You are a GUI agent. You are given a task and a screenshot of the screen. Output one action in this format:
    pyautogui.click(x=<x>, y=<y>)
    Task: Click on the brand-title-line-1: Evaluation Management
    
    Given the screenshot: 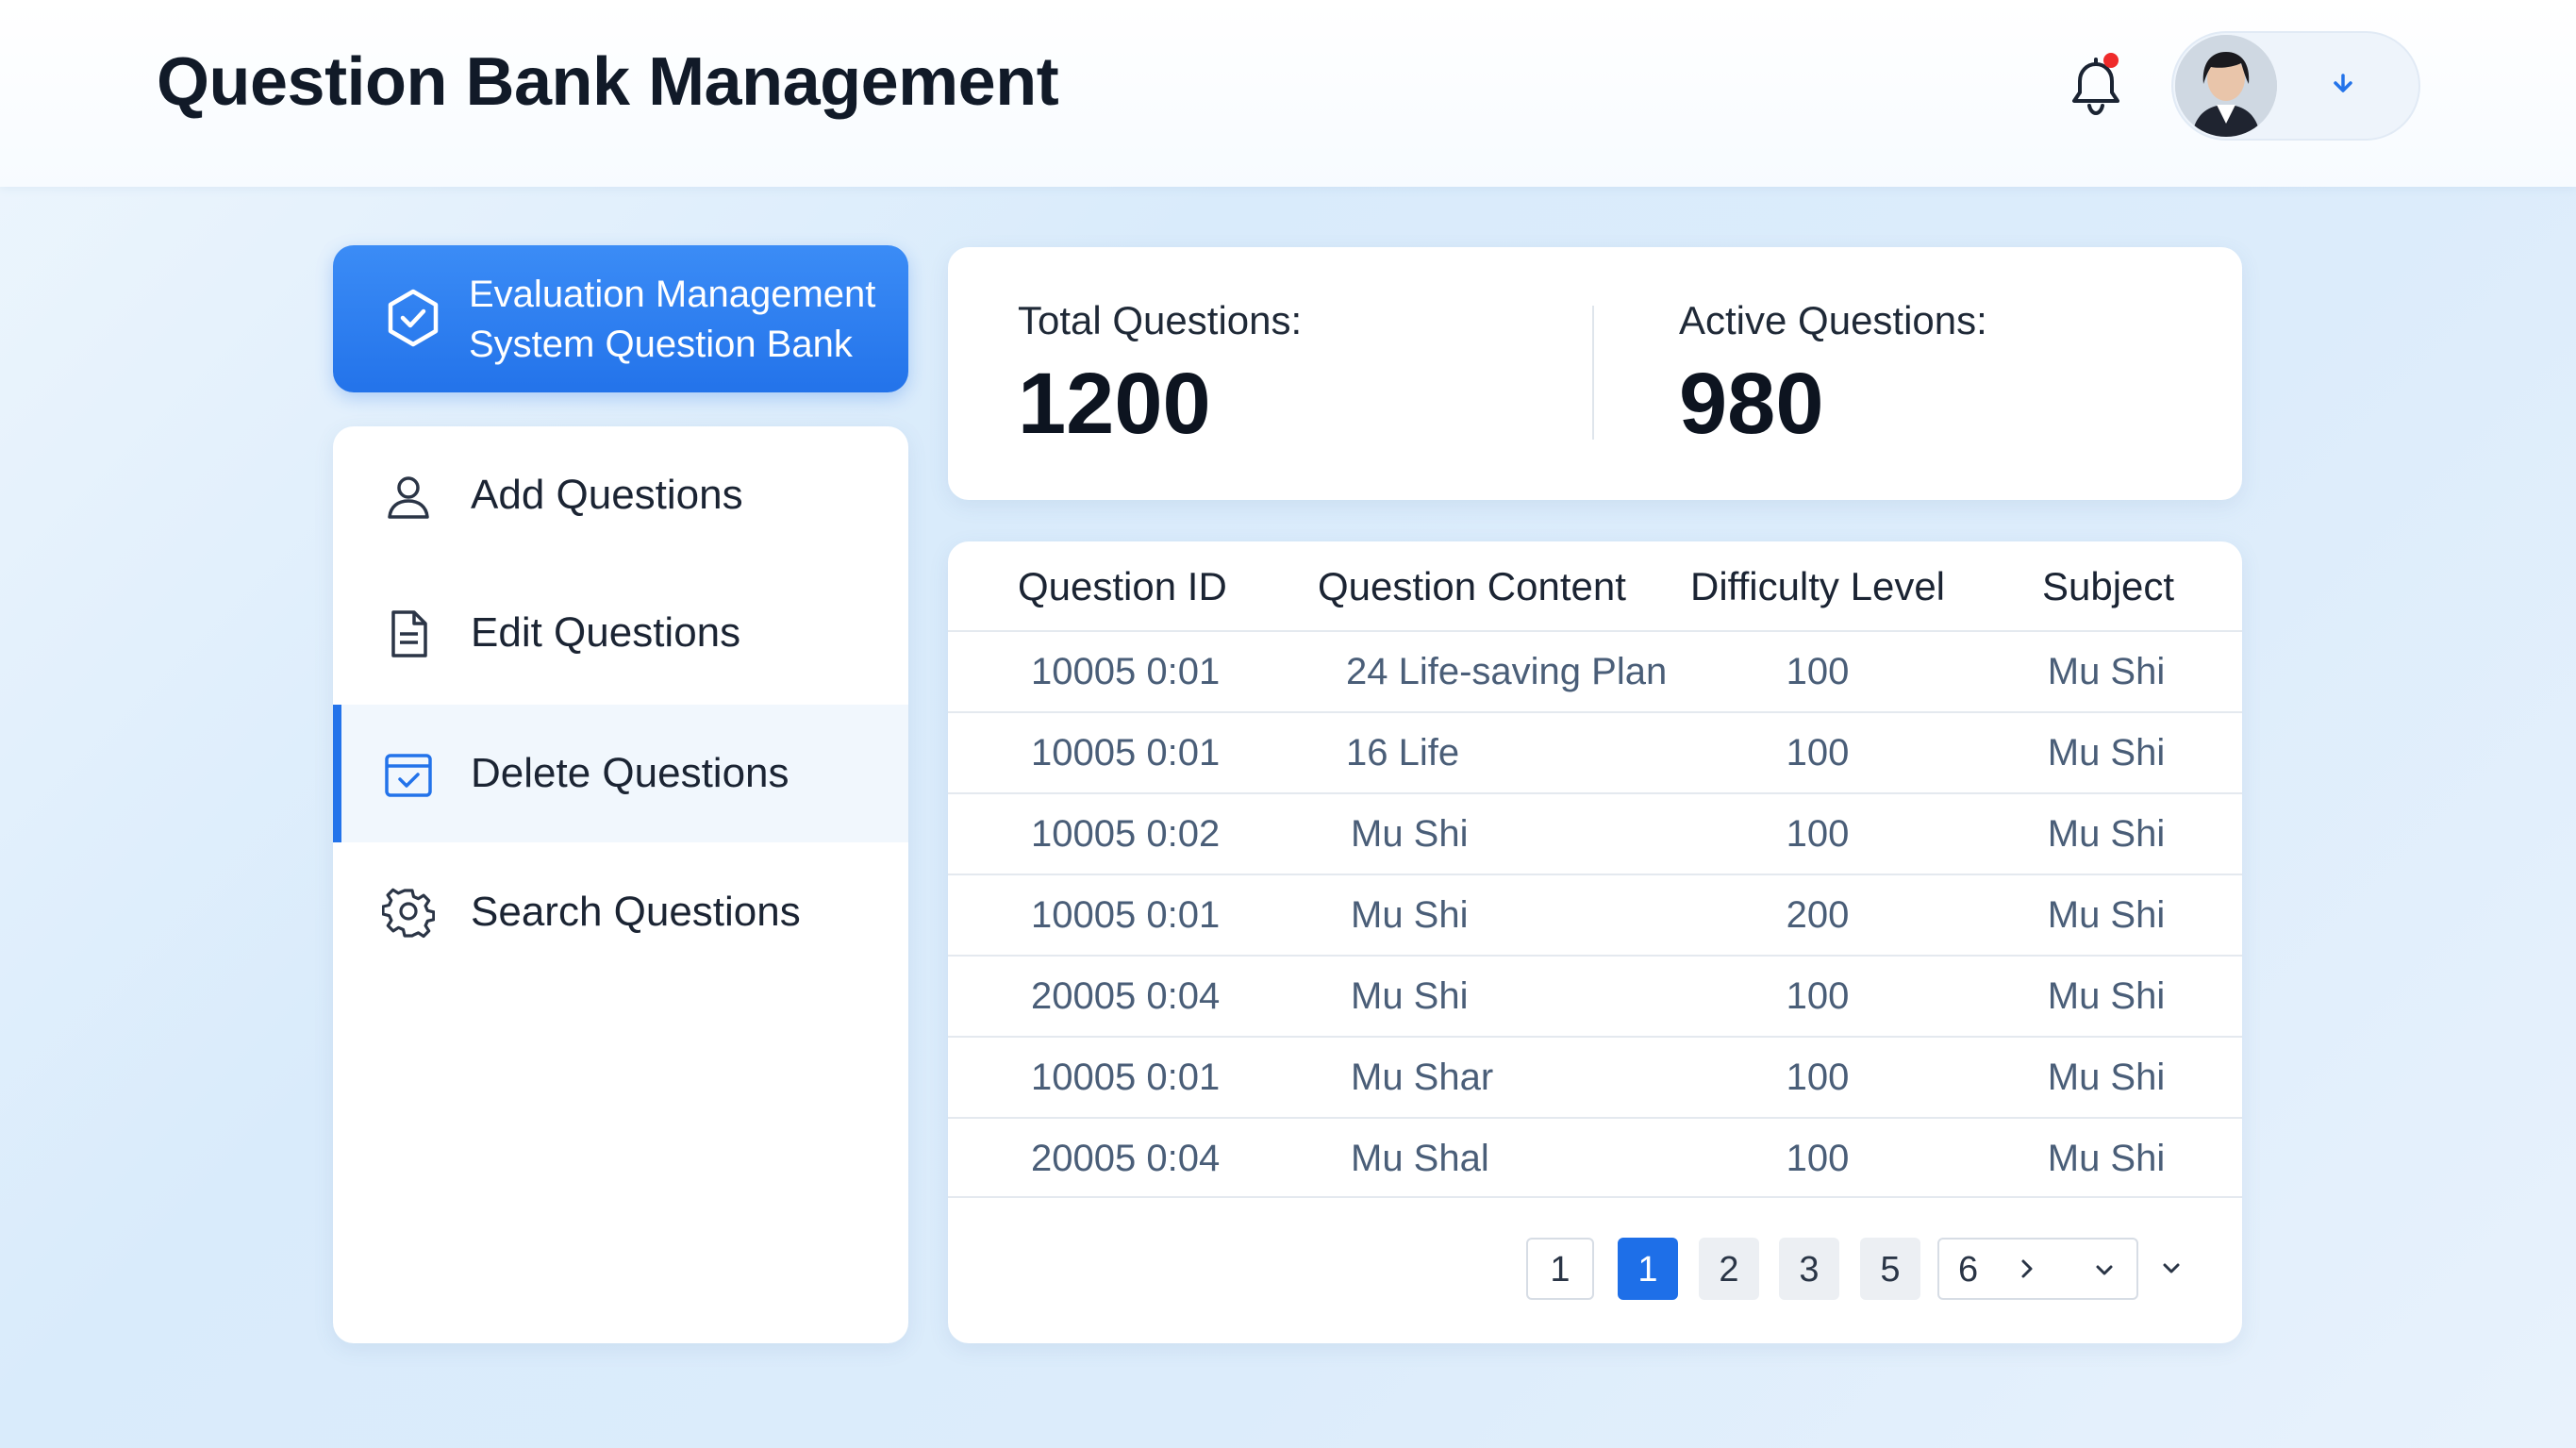 What is the action you would take?
    pyautogui.click(x=672, y=294)
    